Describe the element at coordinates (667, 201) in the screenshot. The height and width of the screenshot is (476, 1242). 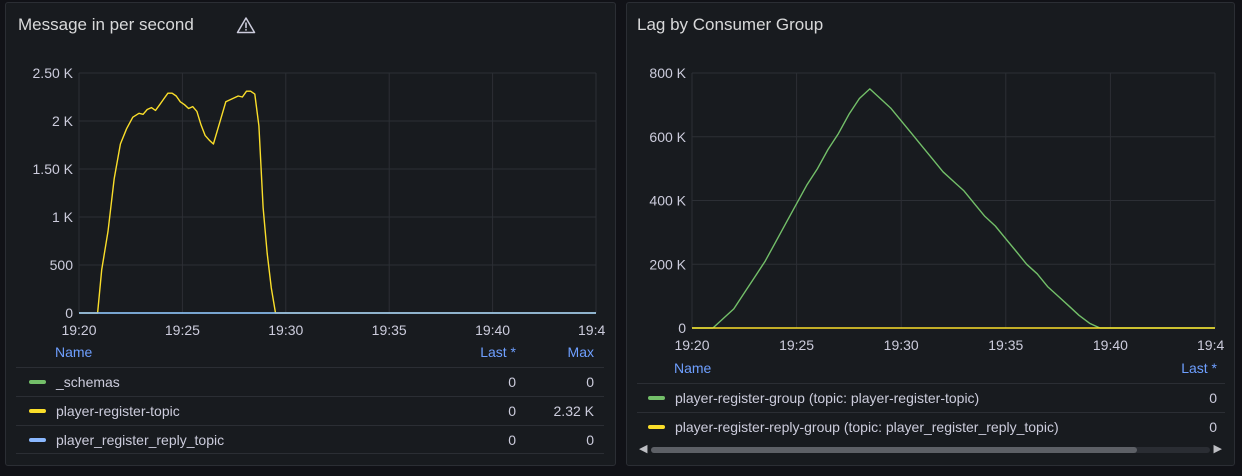
I see `y-tick-label: 400 K` at that location.